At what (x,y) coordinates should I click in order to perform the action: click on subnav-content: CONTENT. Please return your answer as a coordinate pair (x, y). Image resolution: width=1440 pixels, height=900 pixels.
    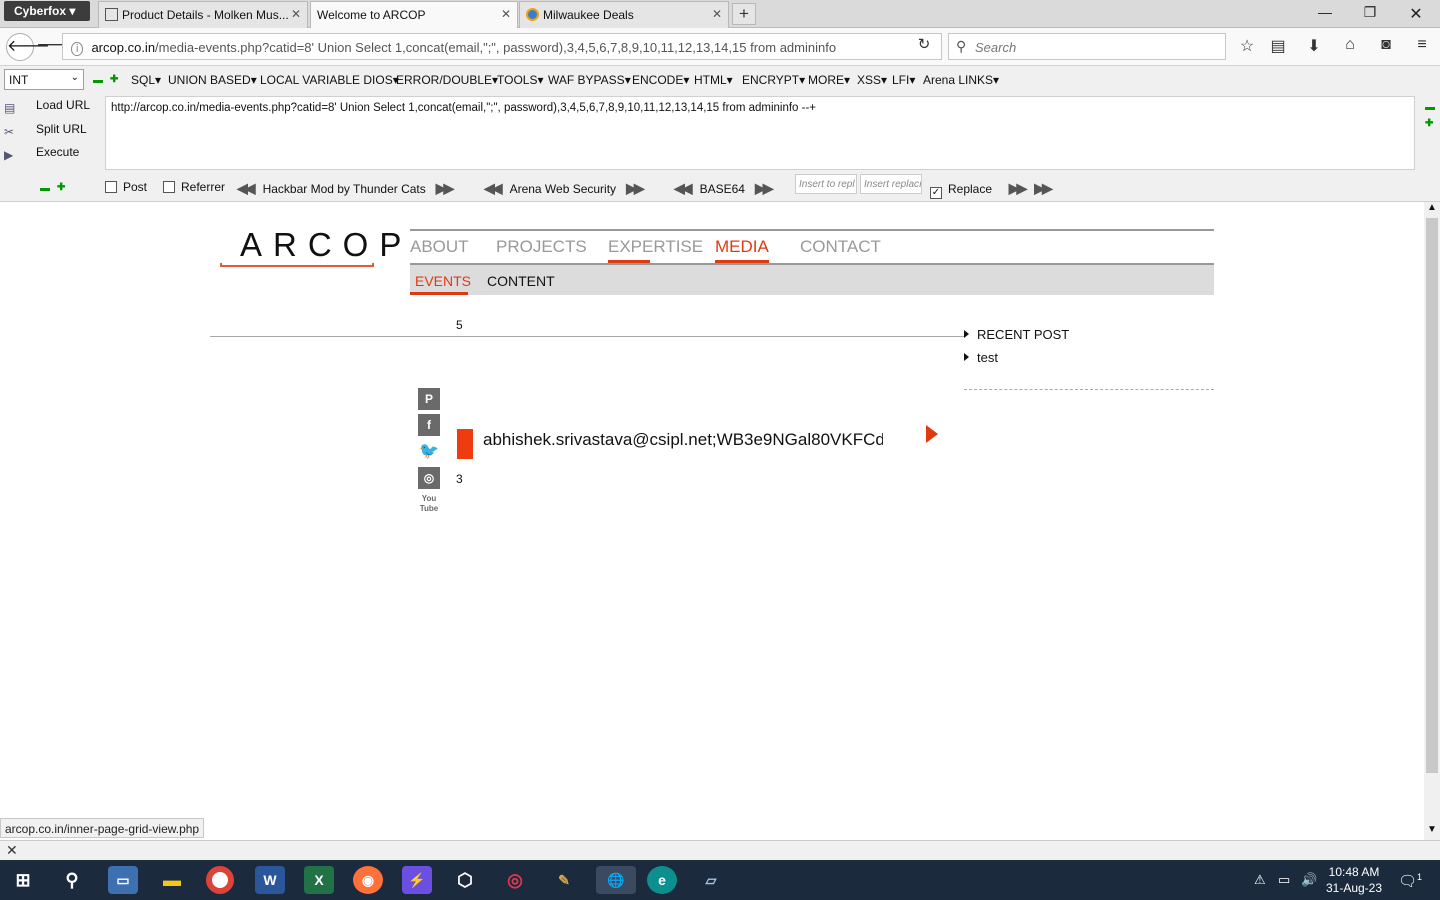
    Looking at the image, I should click on (521, 281).